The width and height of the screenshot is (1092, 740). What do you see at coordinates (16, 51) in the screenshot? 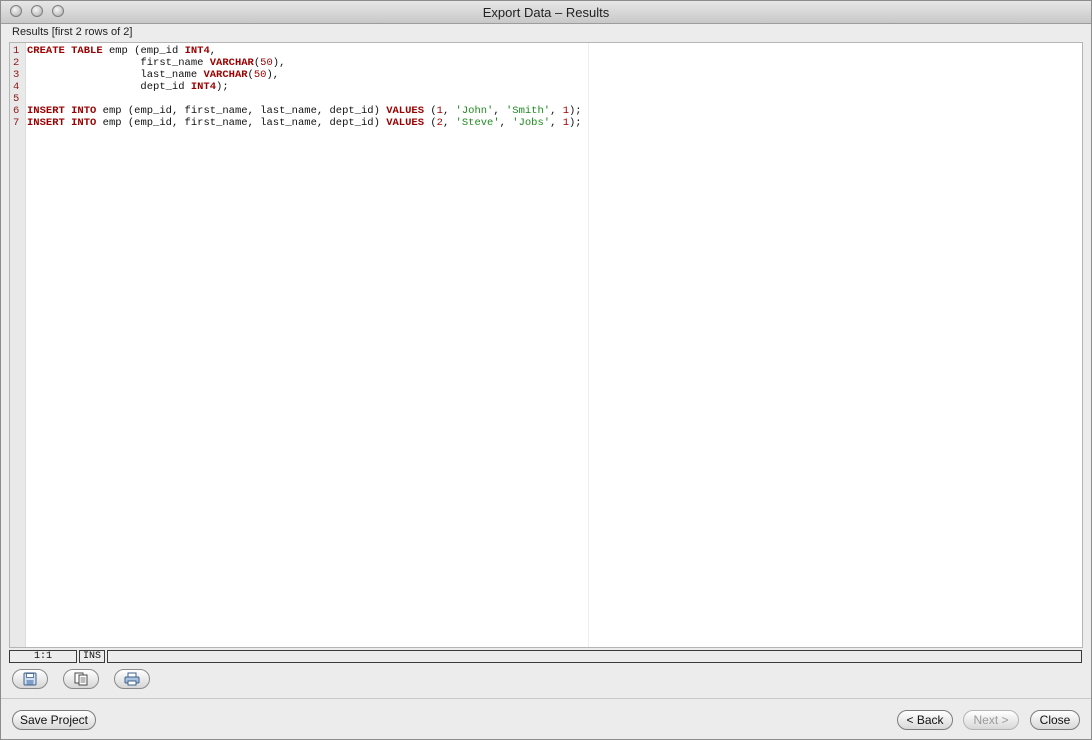
I see `line-number: 1` at bounding box center [16, 51].